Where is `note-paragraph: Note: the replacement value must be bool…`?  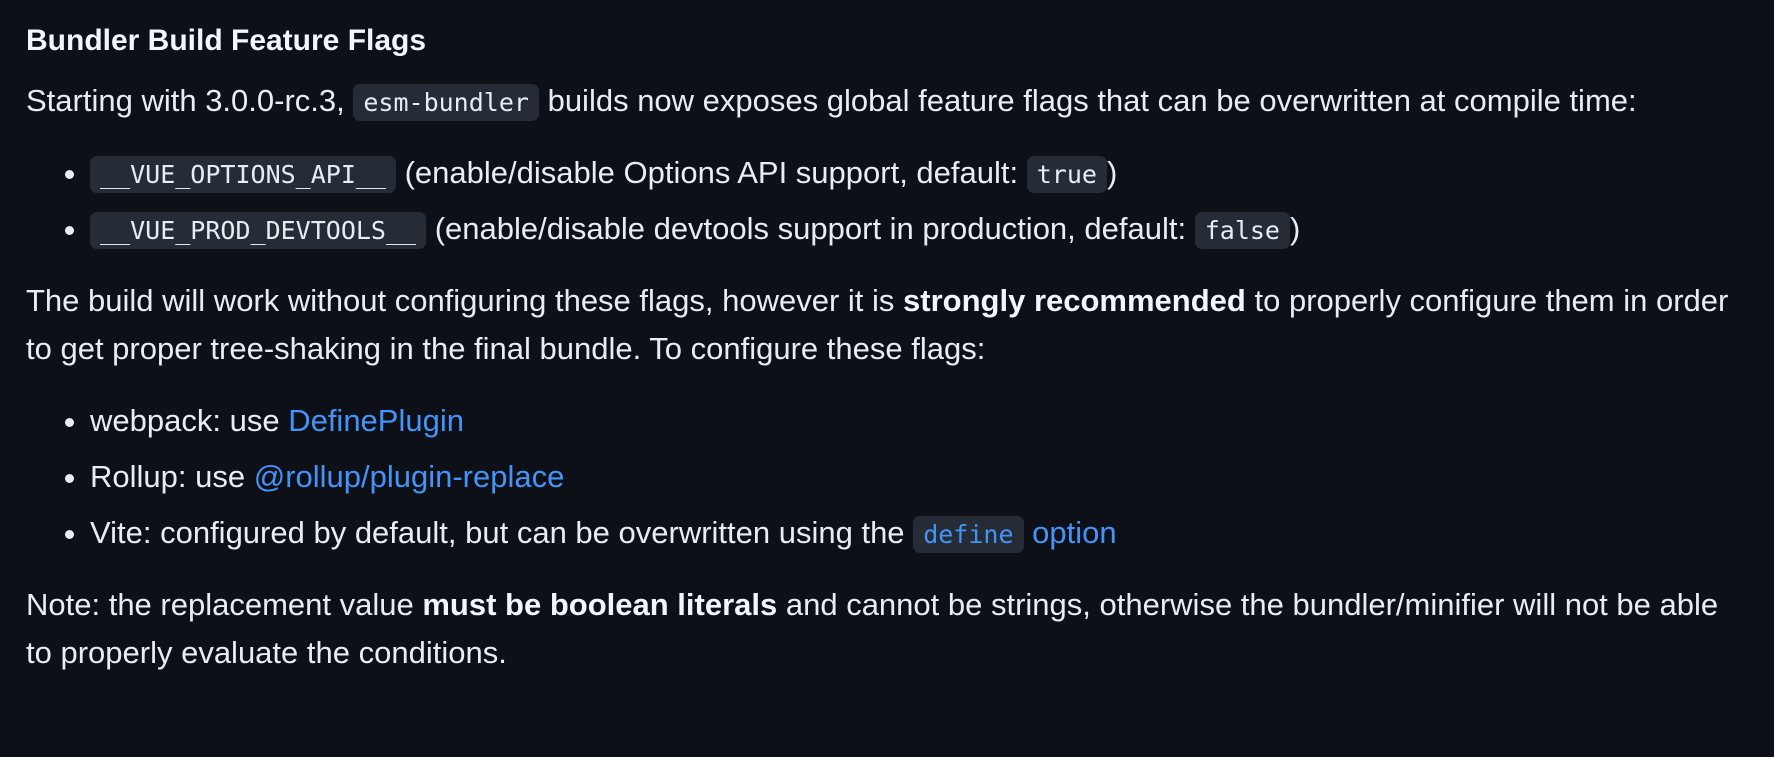
note-paragraph: Note: the replacement value must be bool… is located at coordinates (888, 629).